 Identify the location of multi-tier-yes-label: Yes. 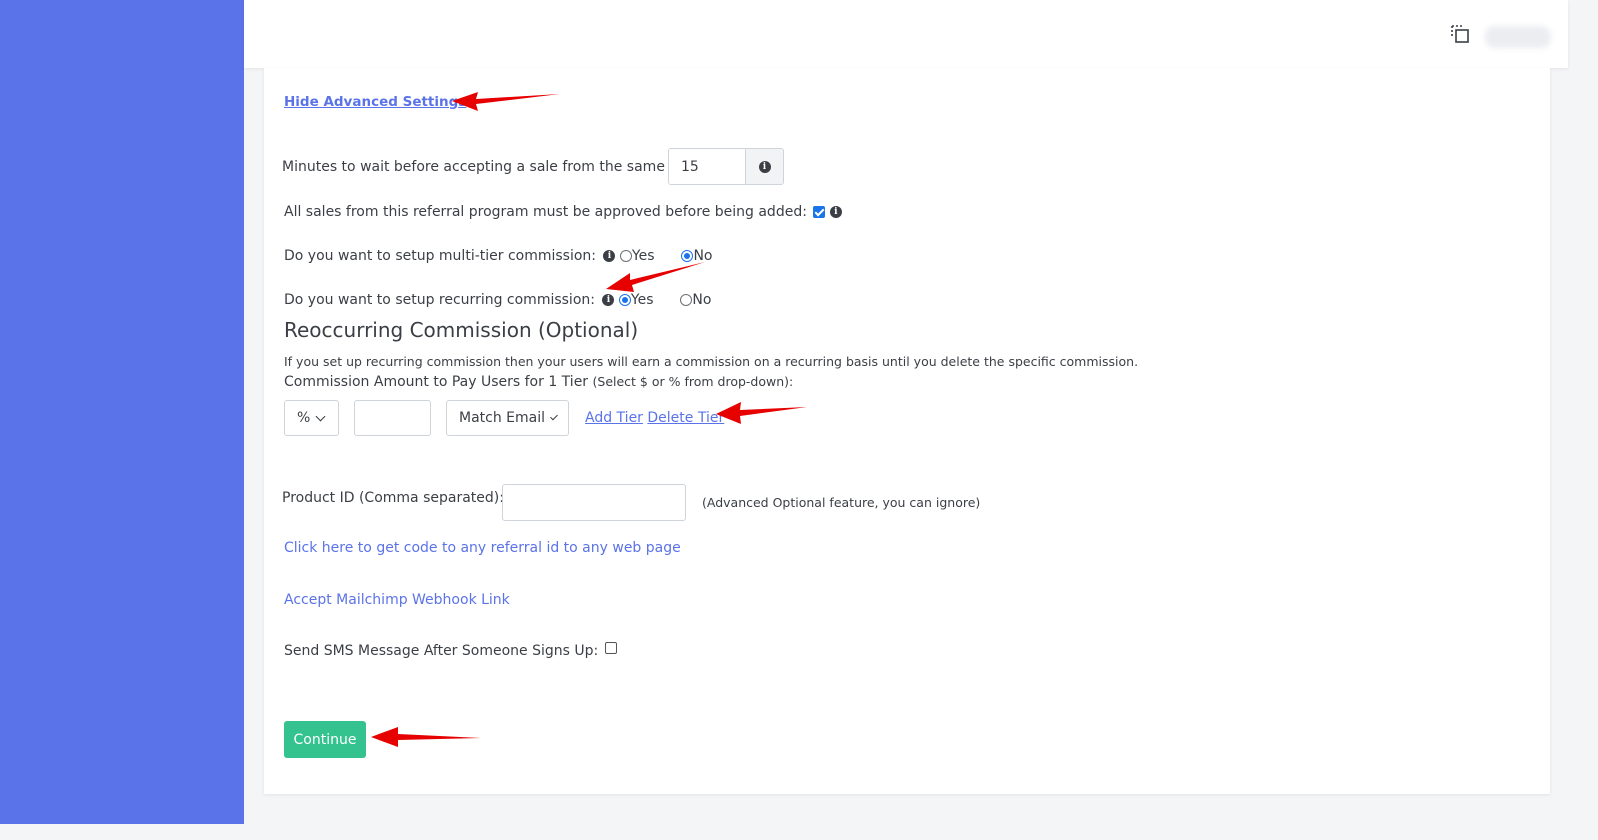
(643, 256).